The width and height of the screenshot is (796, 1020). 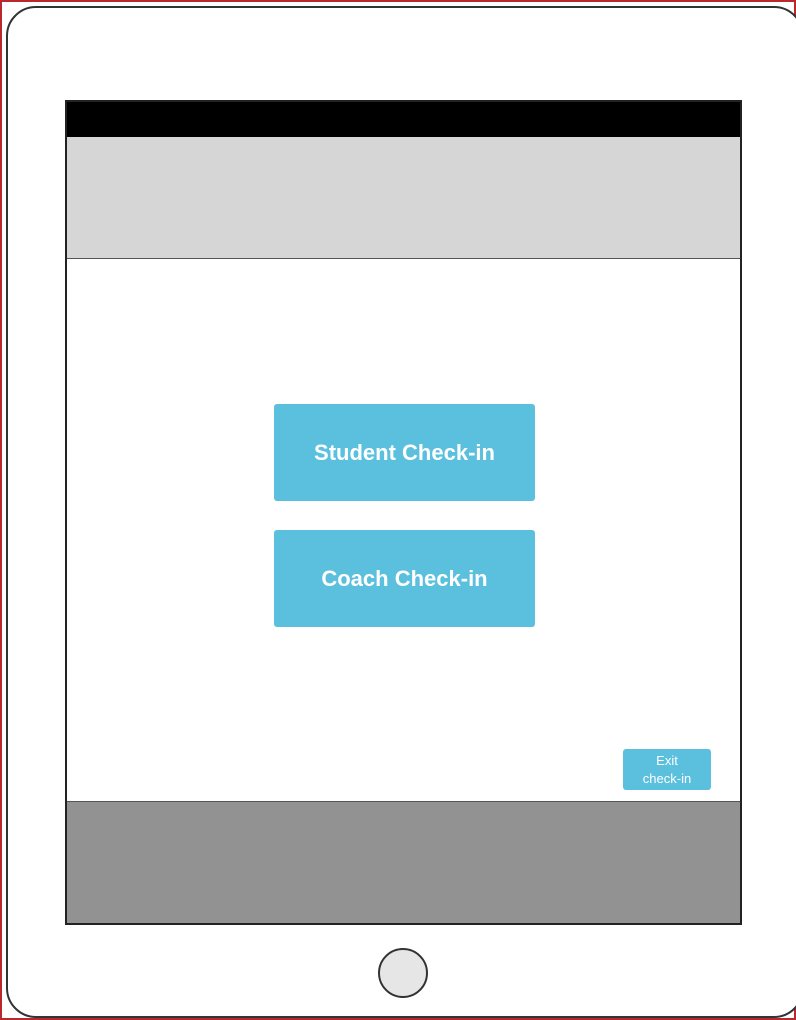 I want to click on exit-checkin-button: Exit check-in, so click(x=667, y=769).